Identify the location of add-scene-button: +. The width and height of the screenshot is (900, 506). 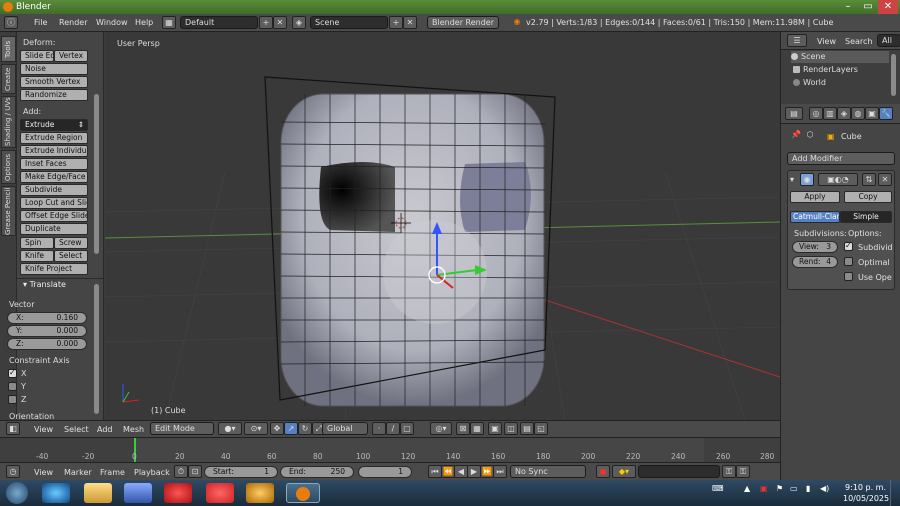
(396, 22).